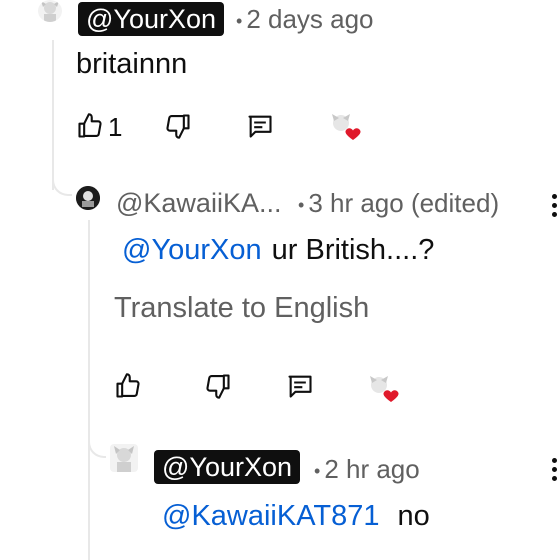 The width and height of the screenshot is (560, 560). I want to click on comment-text: @KawaiiKAT871 no, so click(296, 516).